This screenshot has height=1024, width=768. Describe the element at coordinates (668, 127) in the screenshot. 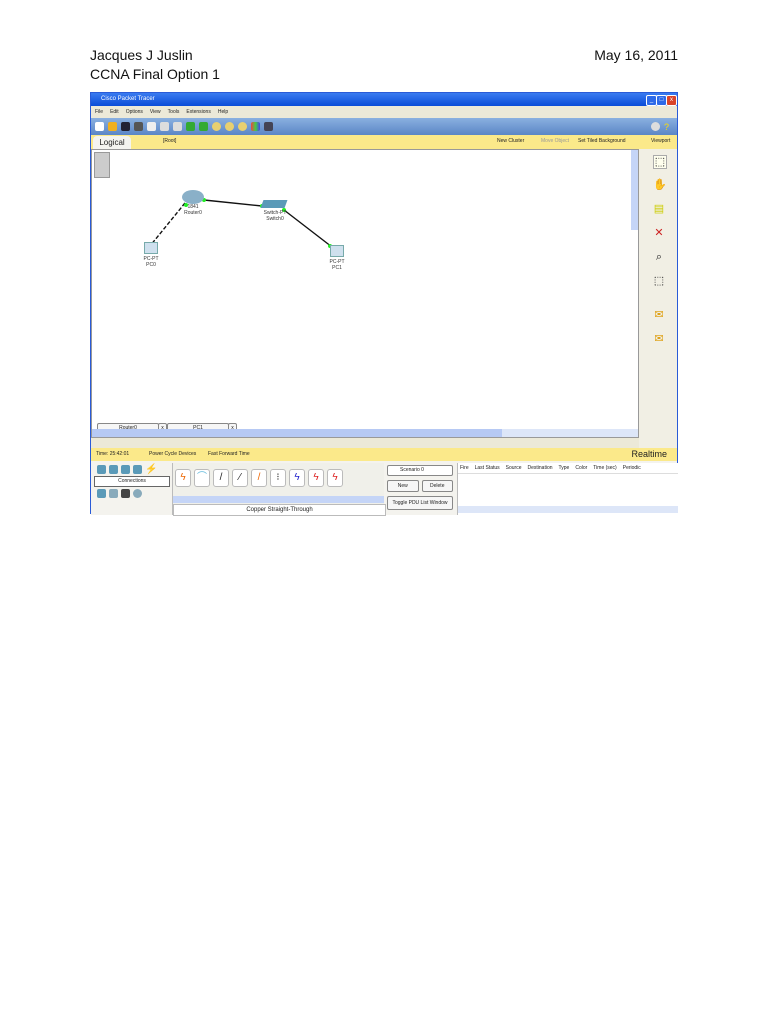

I see `help-icon: ?` at that location.